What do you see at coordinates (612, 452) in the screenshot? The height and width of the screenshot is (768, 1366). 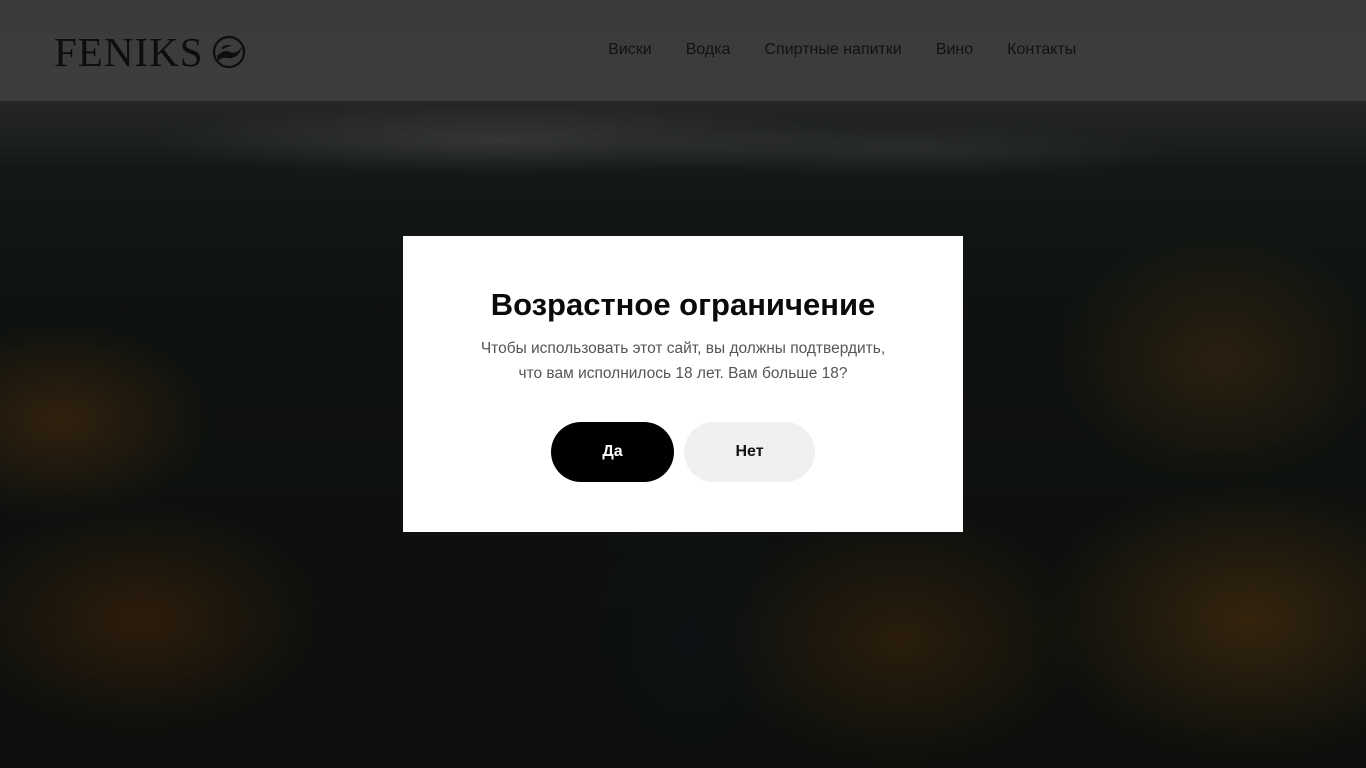 I see `confirm-age-yes-button: Да` at bounding box center [612, 452].